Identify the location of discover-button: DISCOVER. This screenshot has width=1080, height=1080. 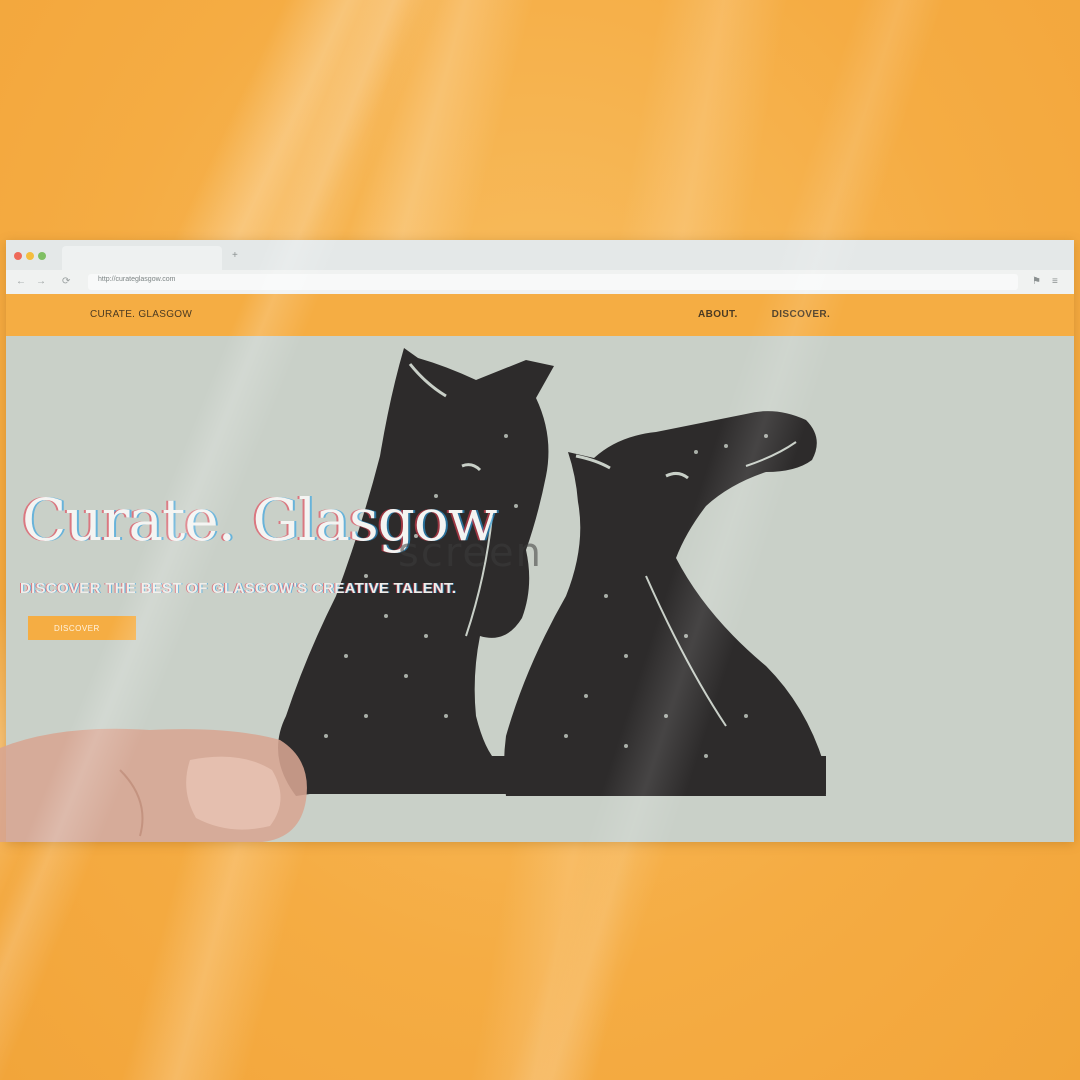
(82, 628).